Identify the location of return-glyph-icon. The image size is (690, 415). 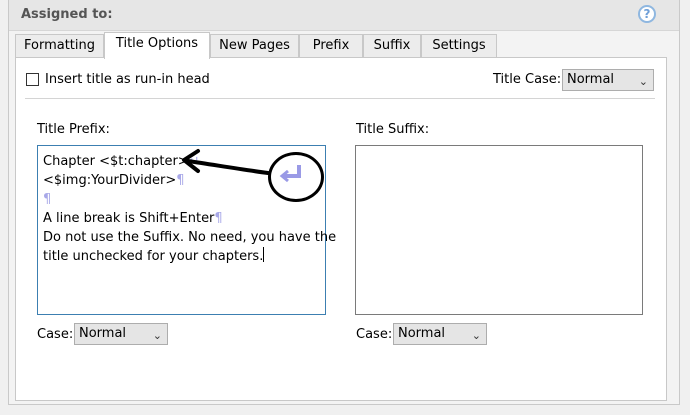
(290, 174).